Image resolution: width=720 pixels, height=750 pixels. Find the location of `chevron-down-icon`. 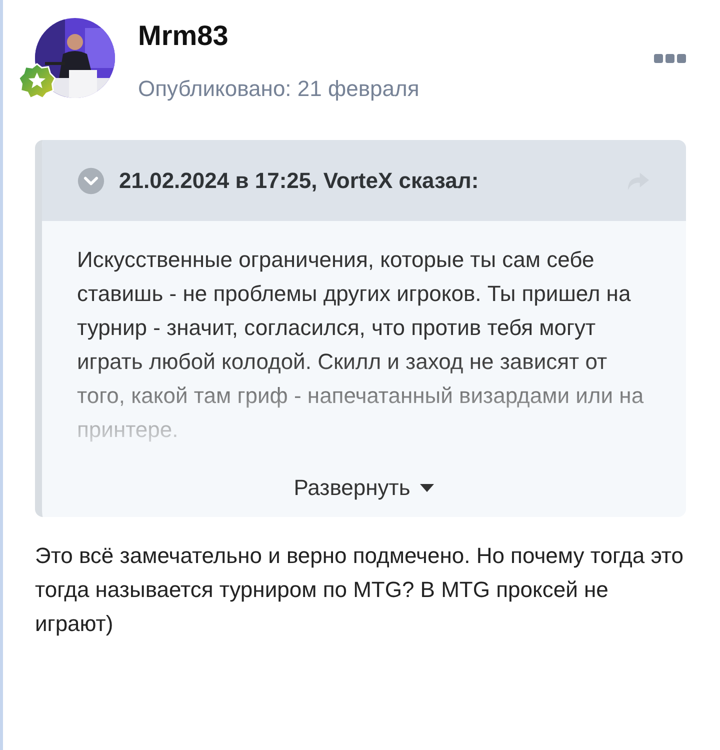

chevron-down-icon is located at coordinates (91, 180).